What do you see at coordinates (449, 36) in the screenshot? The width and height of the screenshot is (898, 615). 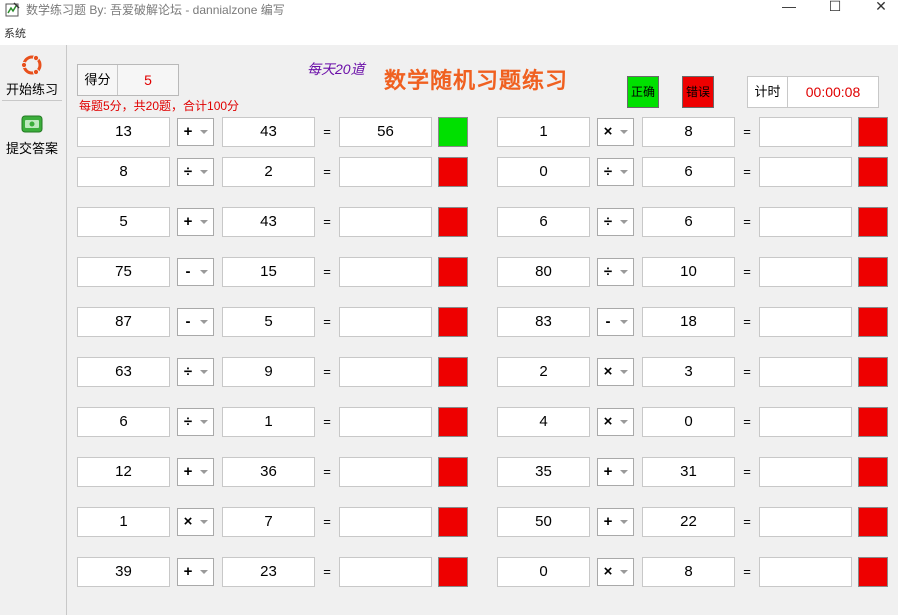 I see `menu-bar: 系统` at bounding box center [449, 36].